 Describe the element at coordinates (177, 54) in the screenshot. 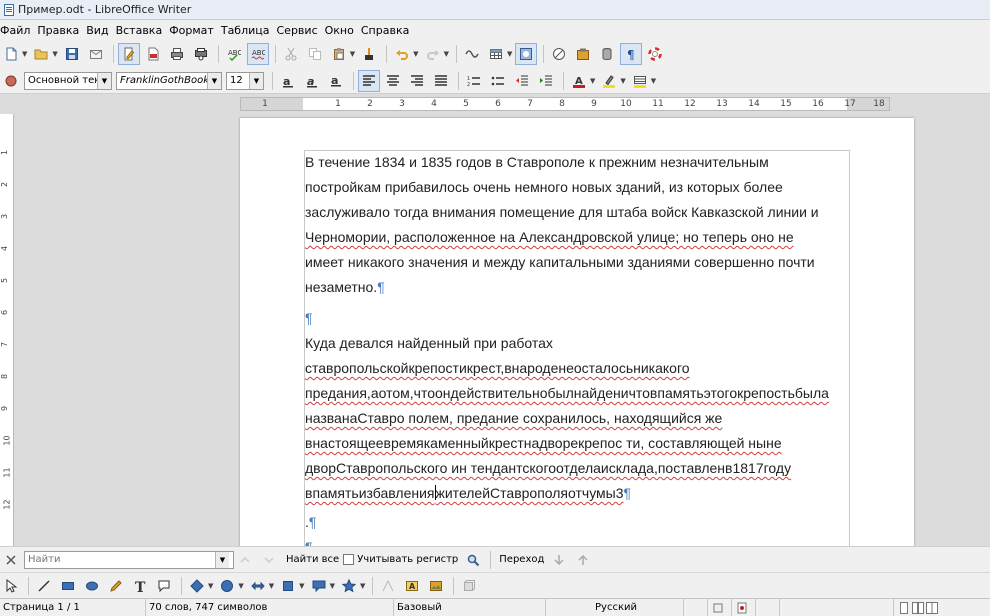

I see `print-button` at that location.